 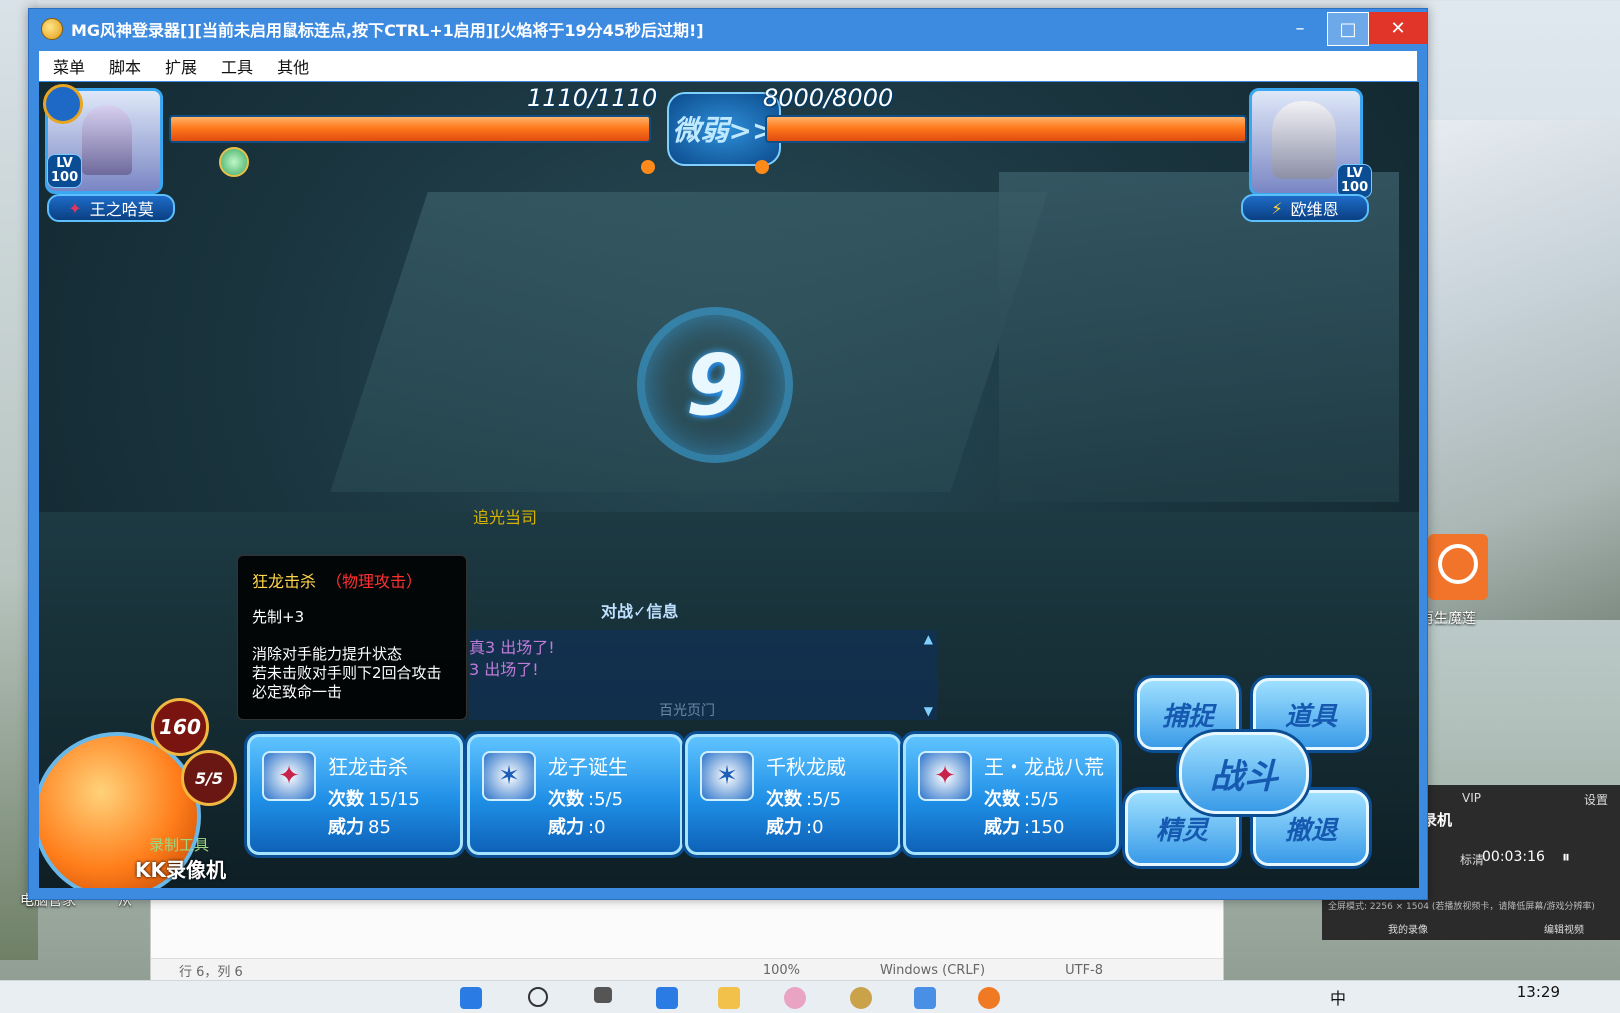 I want to click on task-view-icon, so click(x=603, y=995).